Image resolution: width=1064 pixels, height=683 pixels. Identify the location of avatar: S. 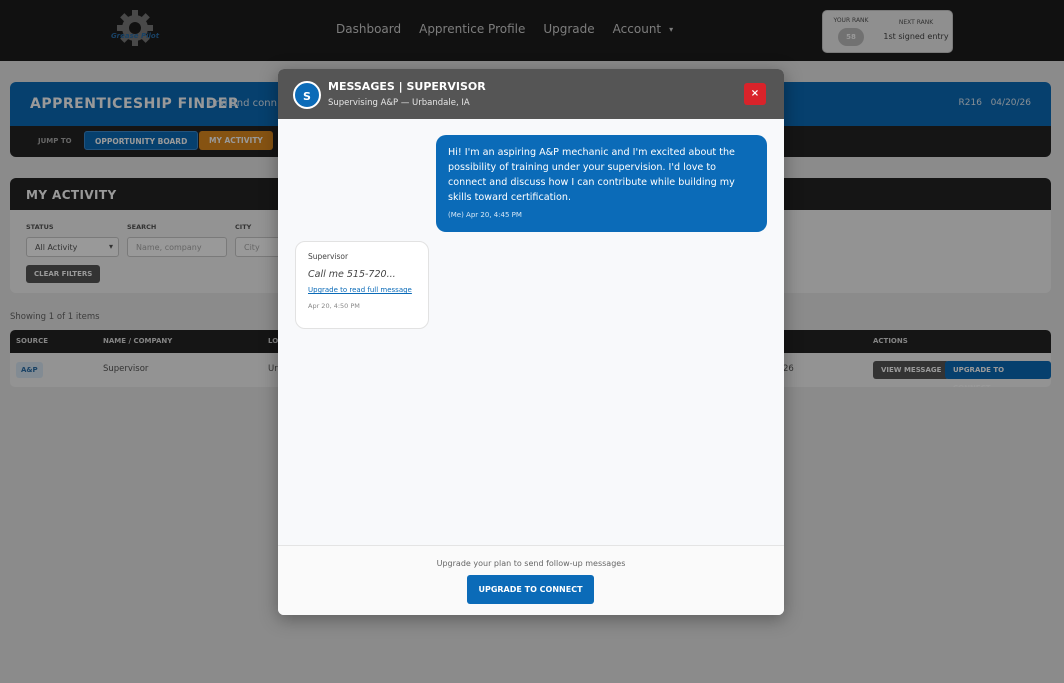
(307, 95).